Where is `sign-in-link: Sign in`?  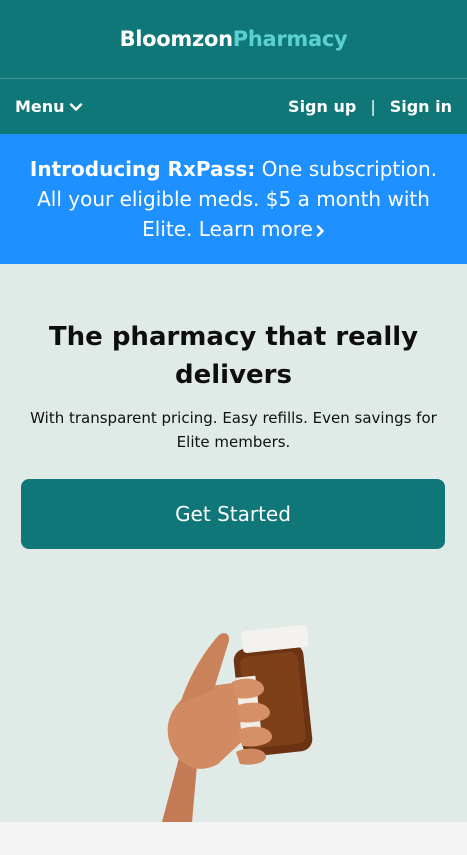 sign-in-link: Sign in is located at coordinates (421, 106).